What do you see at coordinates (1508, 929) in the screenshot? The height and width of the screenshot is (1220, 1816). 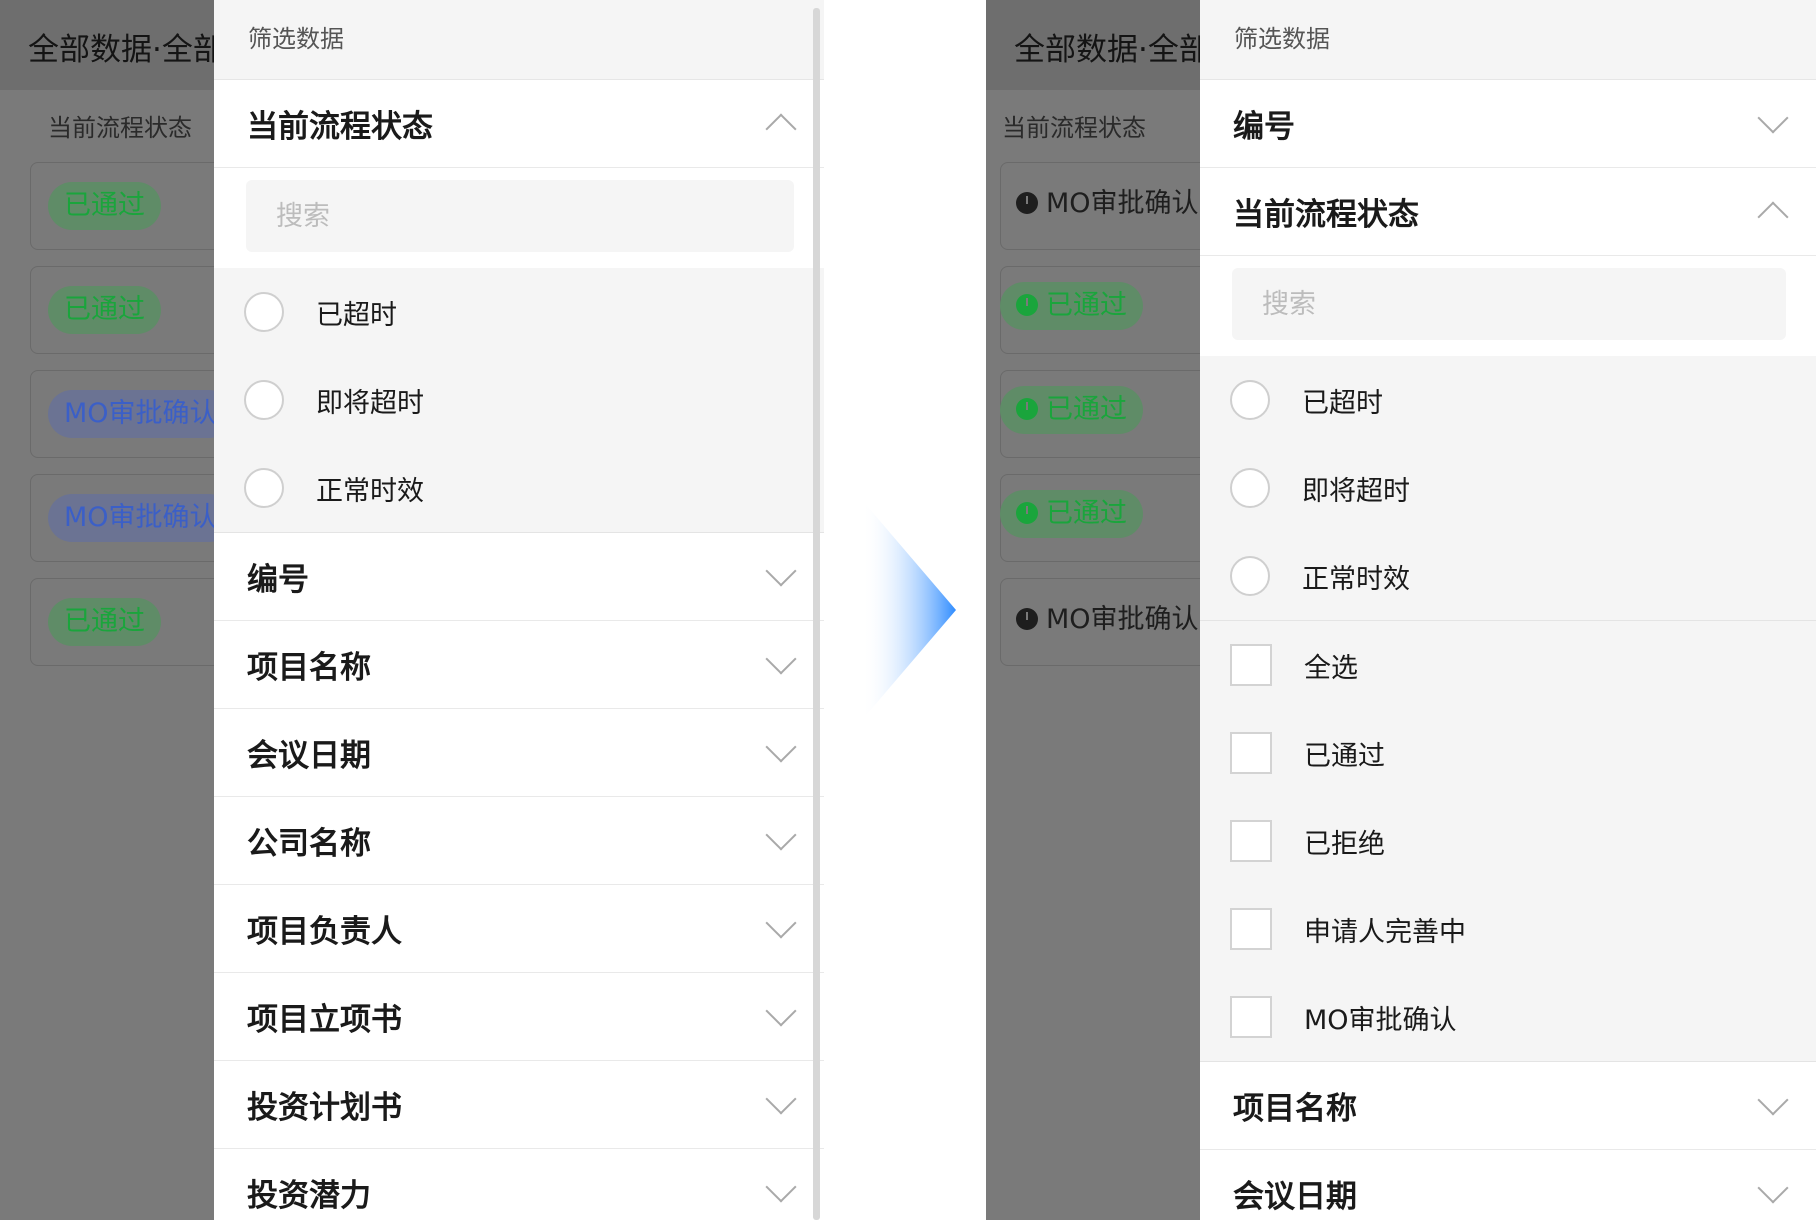 I see `option-applicant-improving: 申请人完善中` at bounding box center [1508, 929].